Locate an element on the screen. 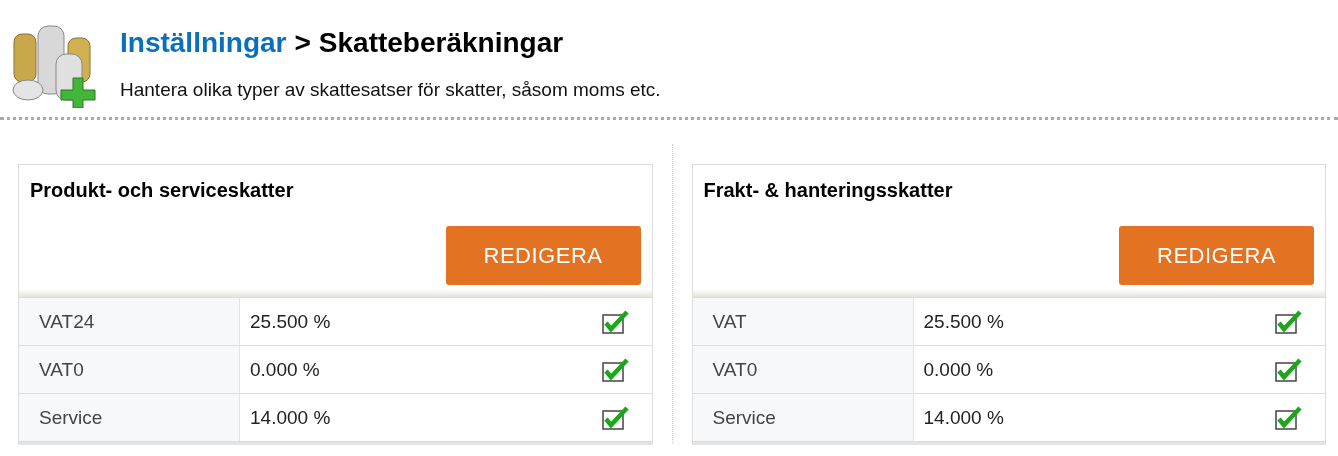 Image resolution: width=1338 pixels, height=456 pixels. page-description: Hantera olika typer av skattesatser för skatter, såsom moms etc. is located at coordinates (390, 90).